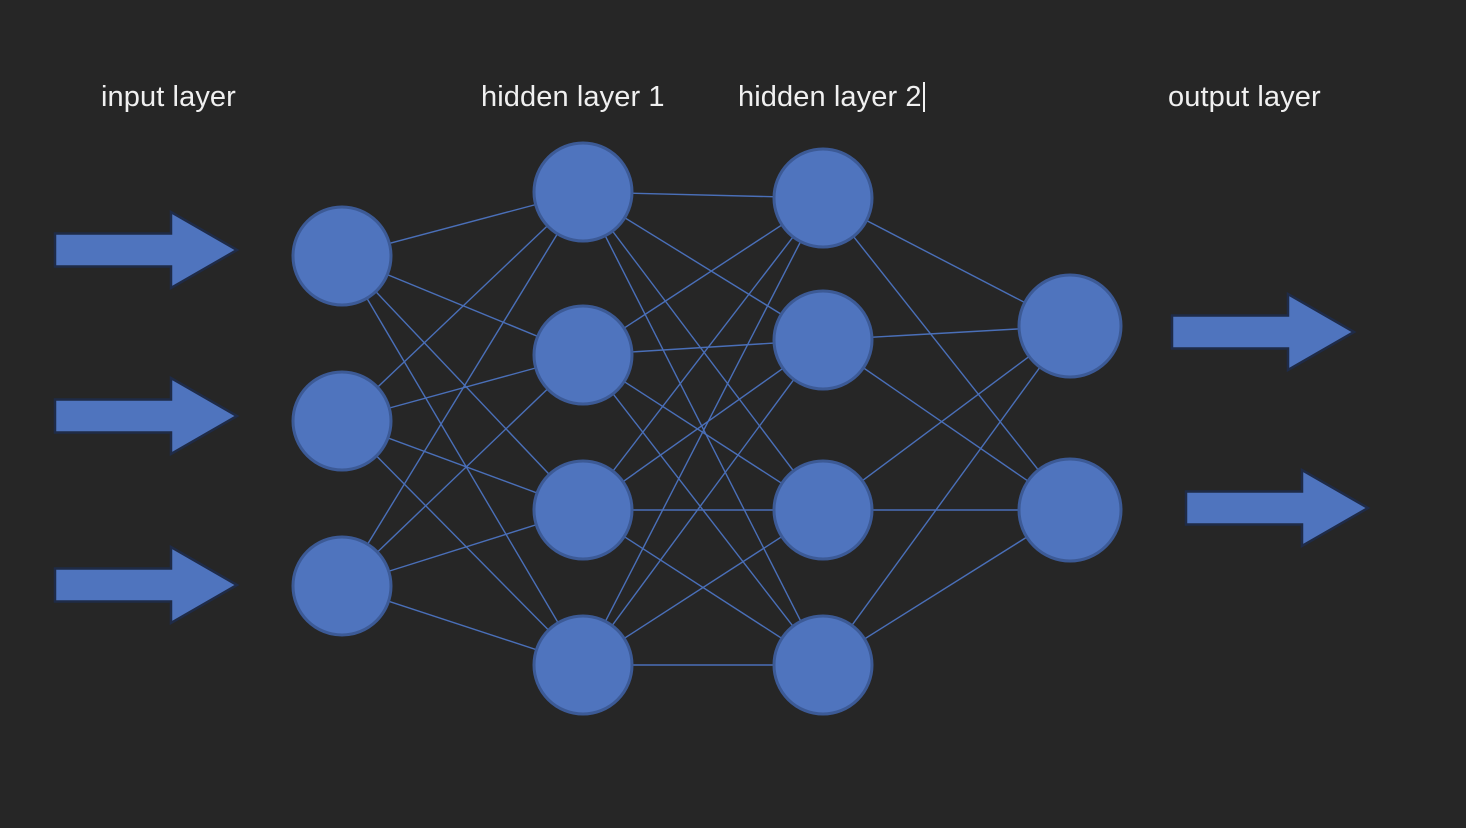  I want to click on layer-label-hidden-1: hidden layer 1, so click(573, 97).